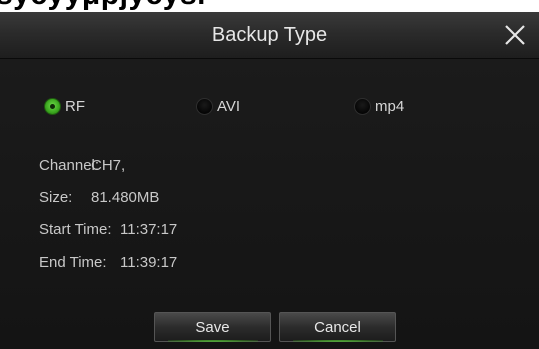  I want to click on radio-rf-label: RF, so click(75, 106).